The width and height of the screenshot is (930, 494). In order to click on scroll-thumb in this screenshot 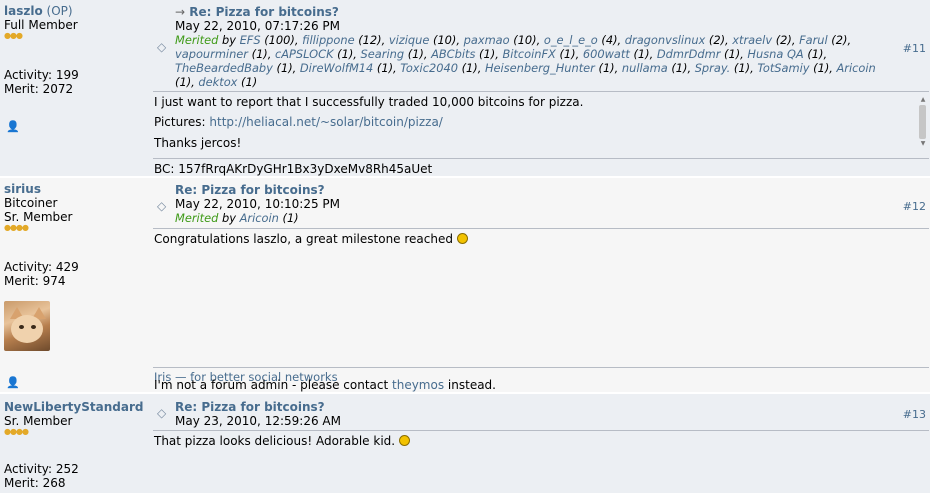, I will do `click(922, 122)`.